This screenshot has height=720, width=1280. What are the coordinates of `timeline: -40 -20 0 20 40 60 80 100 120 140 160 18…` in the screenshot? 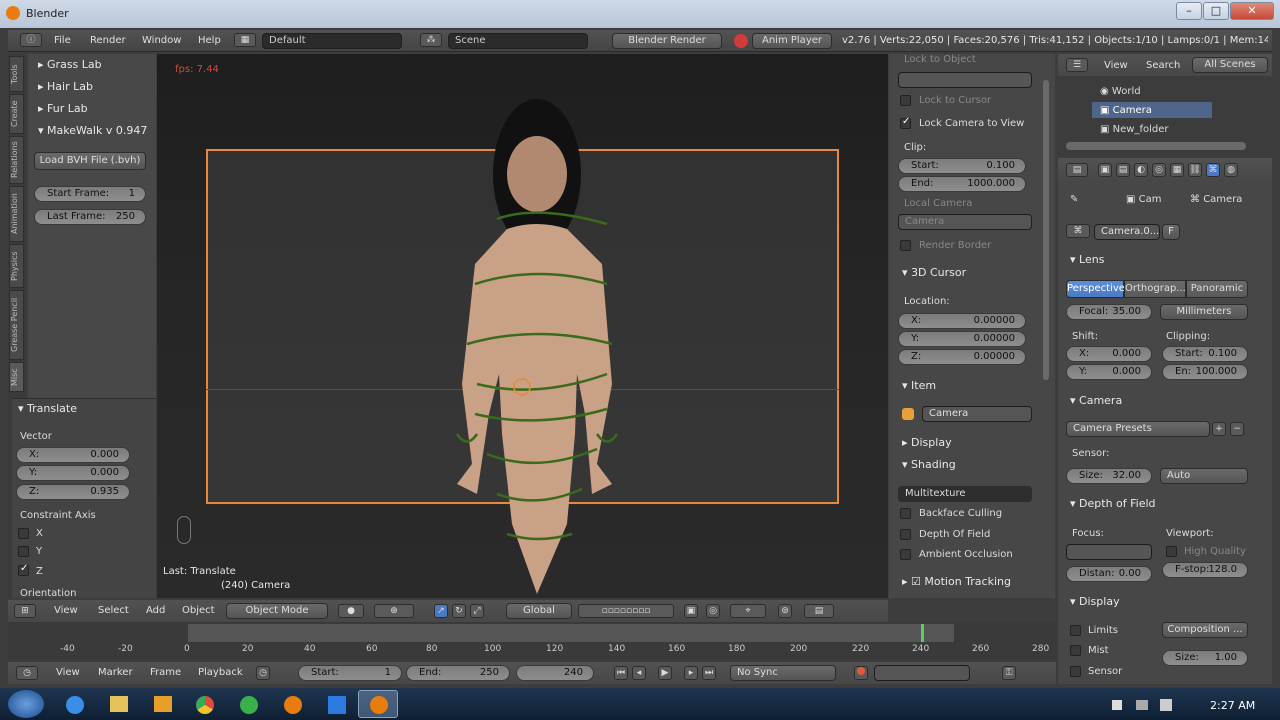 It's located at (532, 641).